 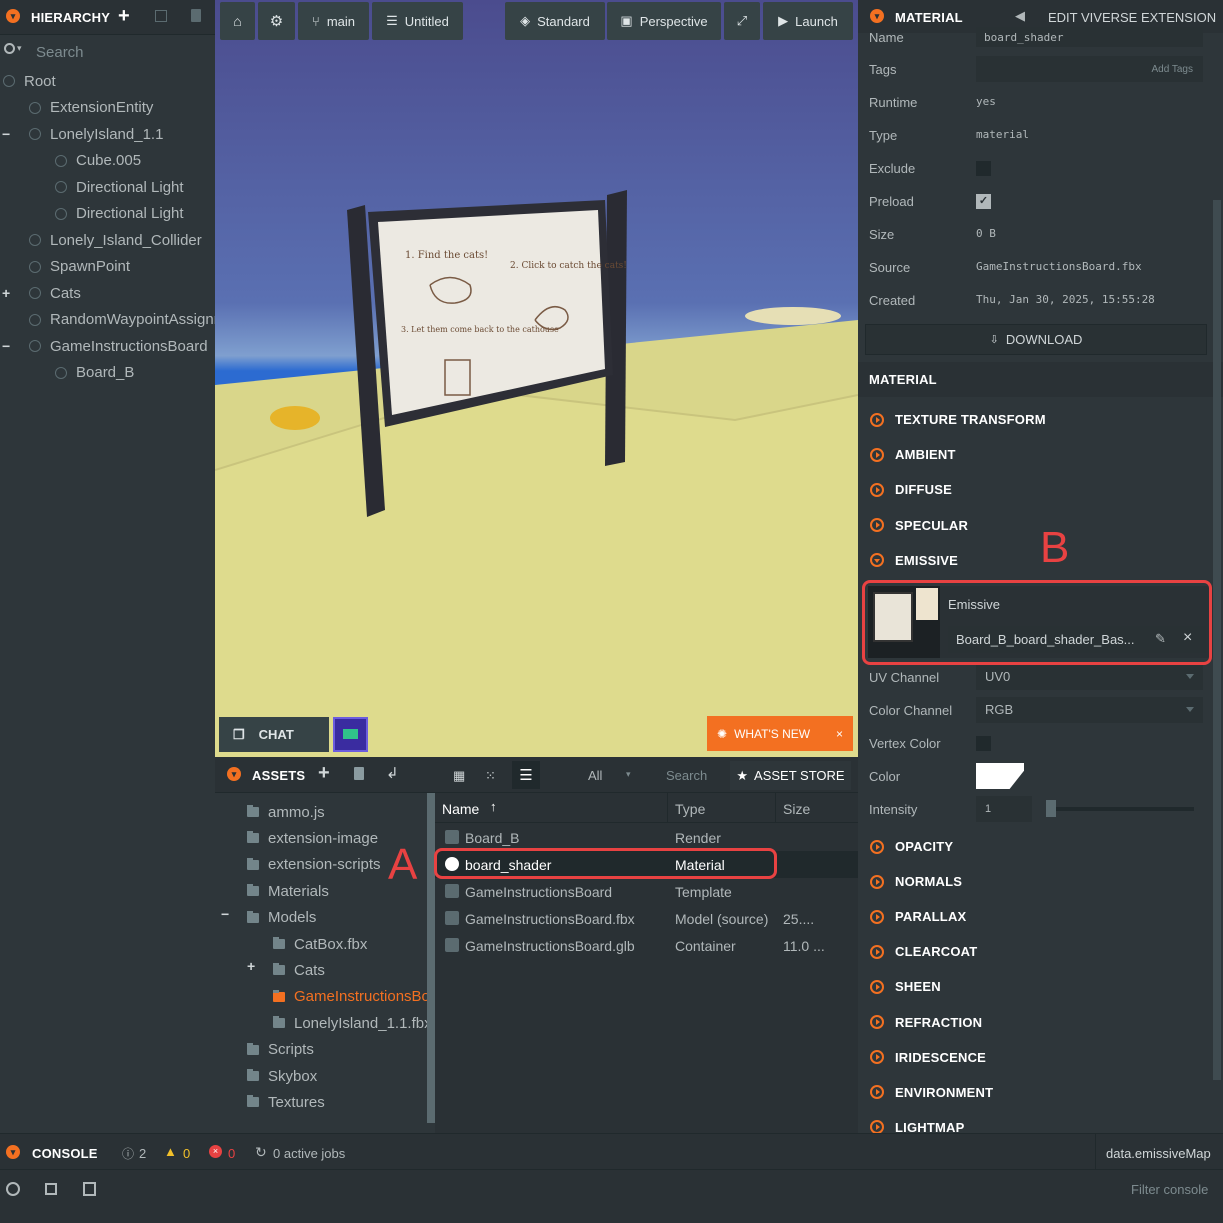 What do you see at coordinates (215, 1151) in the screenshot?
I see `error-icon: ×` at bounding box center [215, 1151].